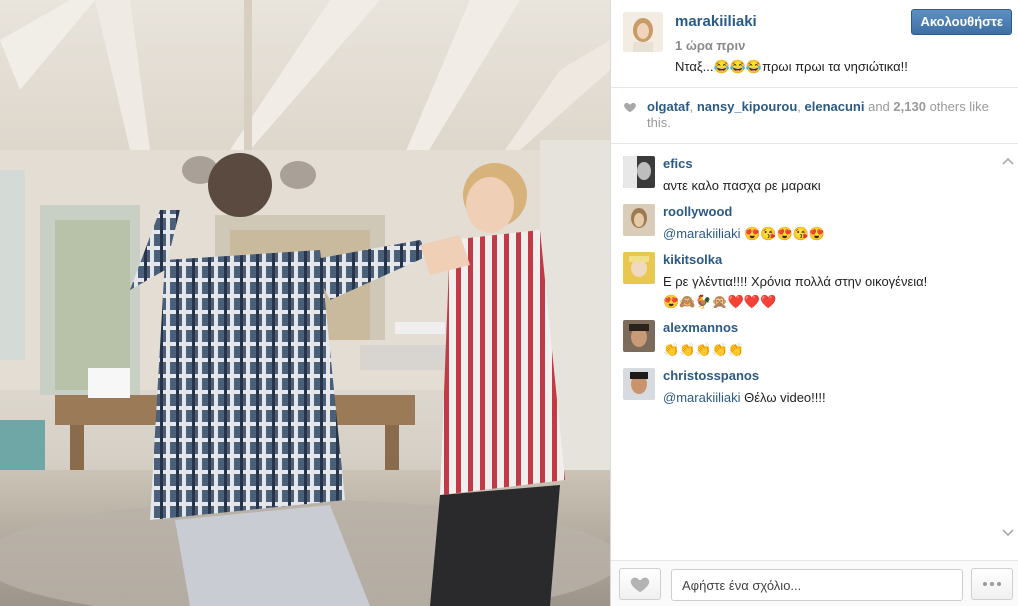 The height and width of the screenshot is (606, 1018). Describe the element at coordinates (742, 185) in the screenshot. I see `comment-text: αντε καλο πασχα ρε μαρακι` at that location.